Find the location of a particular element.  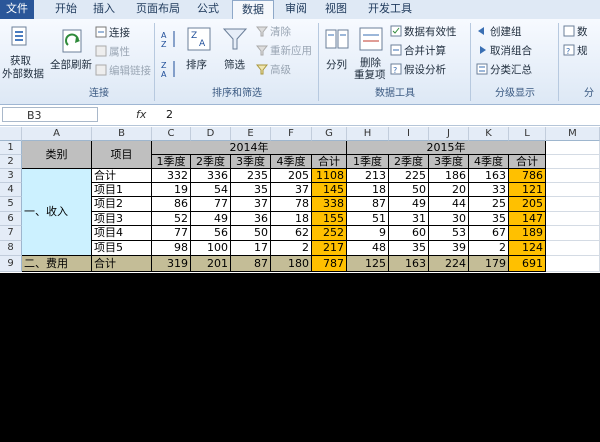

value-cell-2015: 186 is located at coordinates (449, 176).